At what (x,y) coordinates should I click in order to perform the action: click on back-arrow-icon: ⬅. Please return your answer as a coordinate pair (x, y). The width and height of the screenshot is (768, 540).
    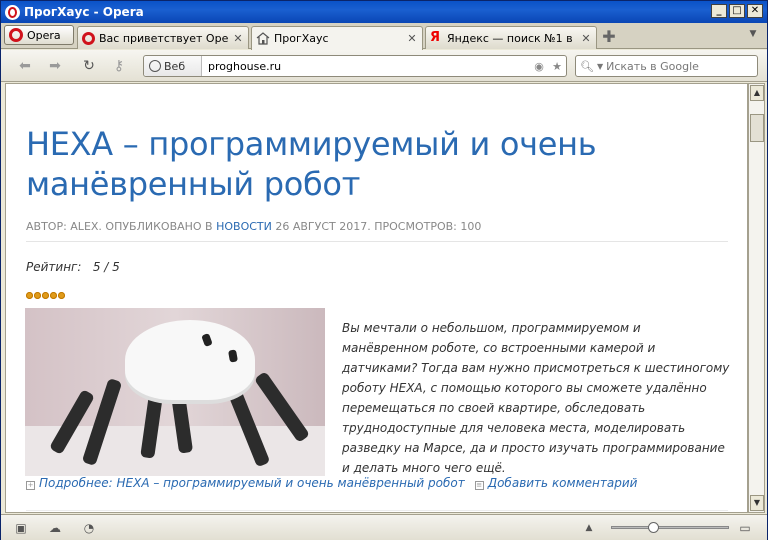
    Looking at the image, I should click on (25, 66).